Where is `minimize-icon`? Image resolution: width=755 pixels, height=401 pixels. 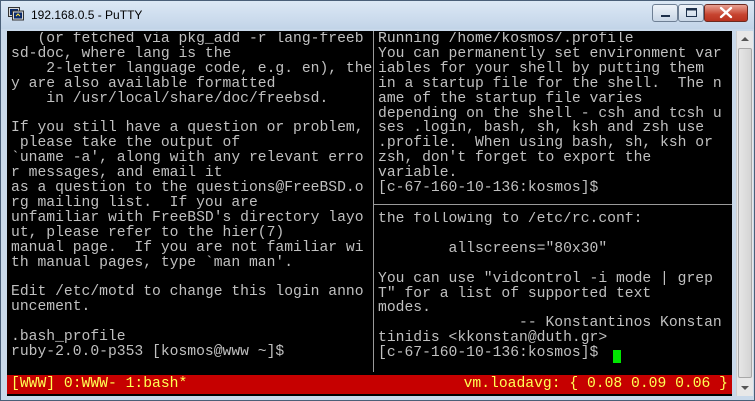
minimize-icon is located at coordinates (665, 16).